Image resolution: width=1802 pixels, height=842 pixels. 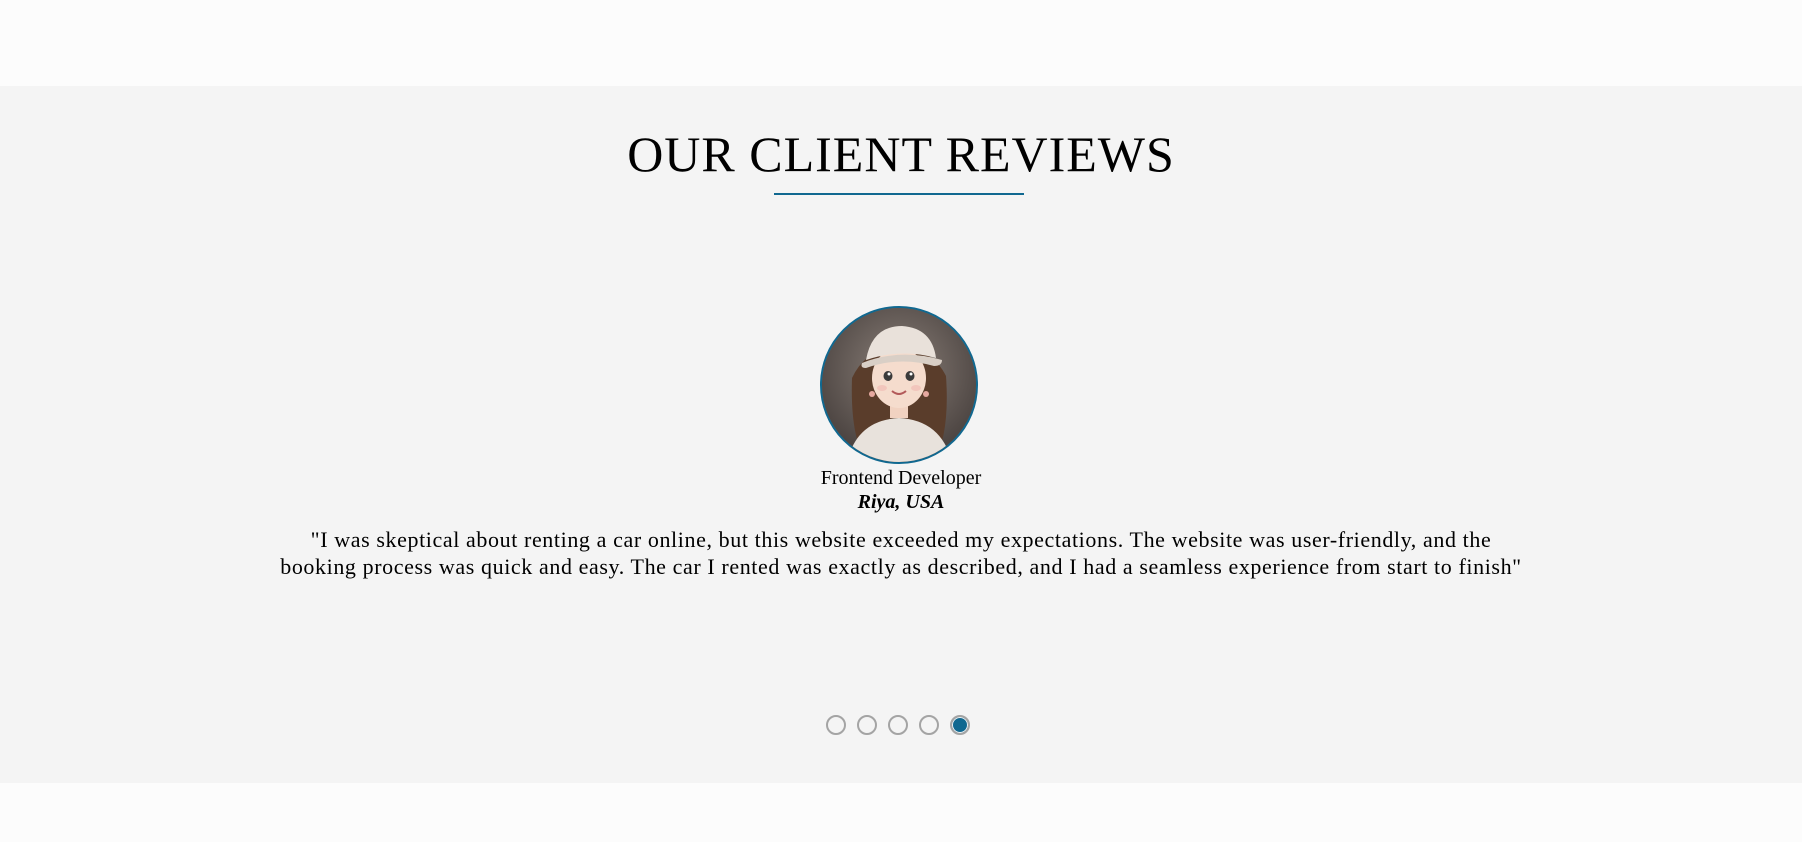 I want to click on carousel-dot-5-active, so click(x=960, y=725).